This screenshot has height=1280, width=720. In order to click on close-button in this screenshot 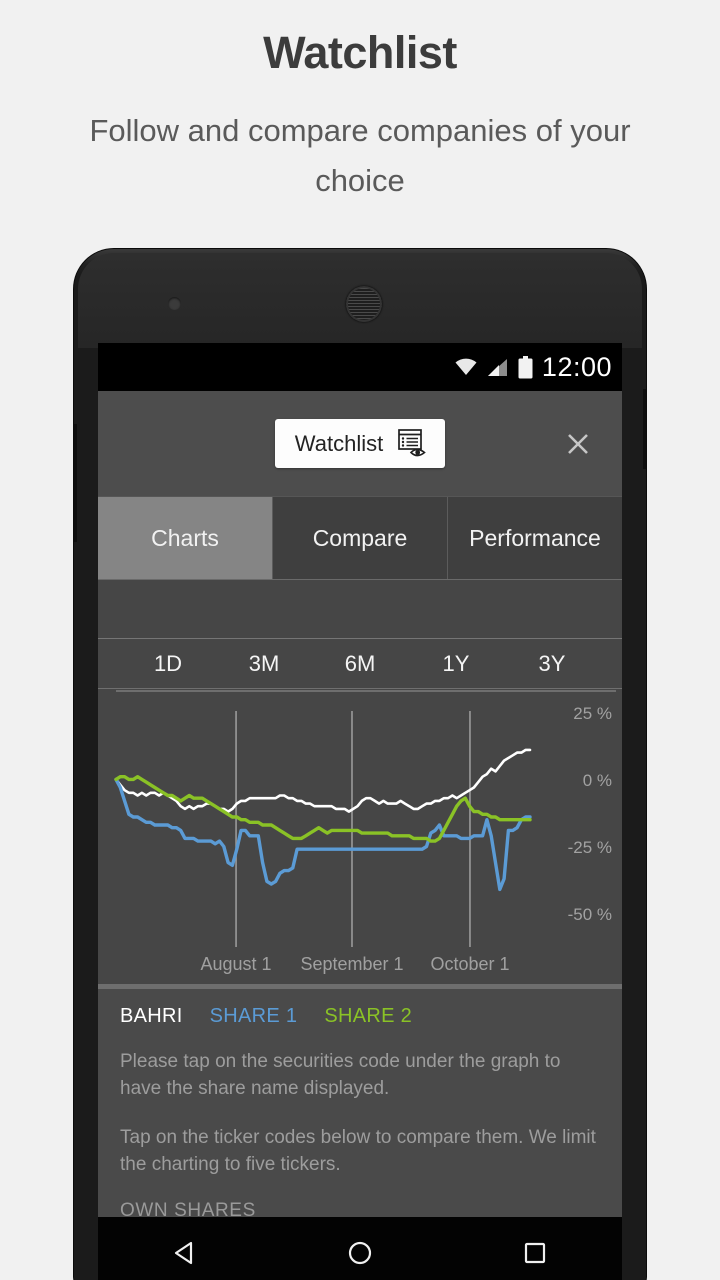, I will do `click(578, 444)`.